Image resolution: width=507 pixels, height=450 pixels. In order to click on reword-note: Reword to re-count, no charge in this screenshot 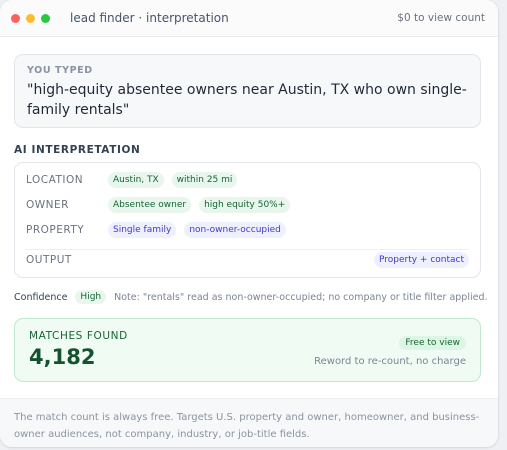, I will do `click(390, 361)`.